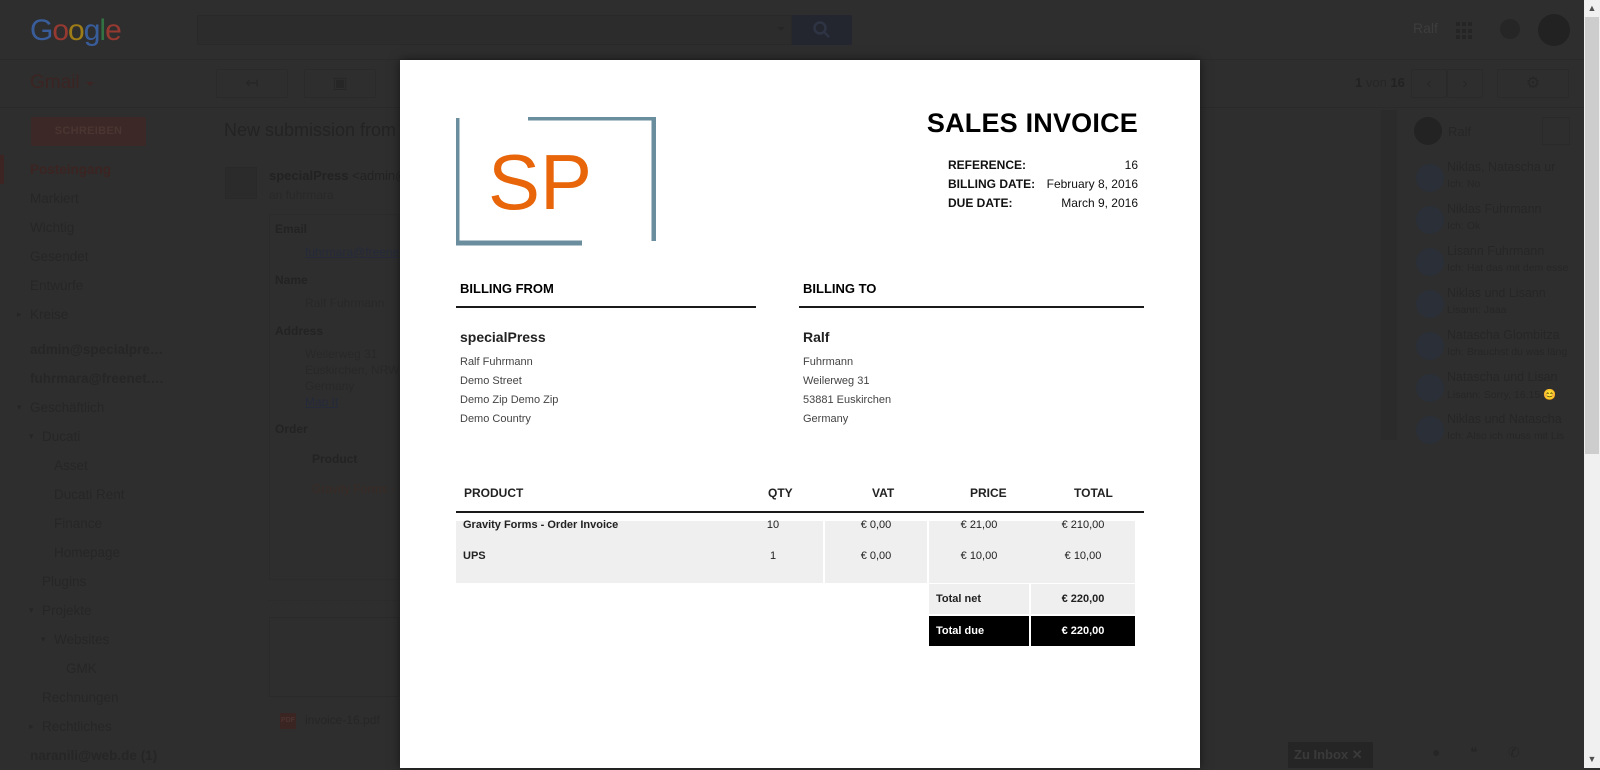 The image size is (1600, 770). I want to click on sidebar-item: ▸ Kreise, so click(100, 314).